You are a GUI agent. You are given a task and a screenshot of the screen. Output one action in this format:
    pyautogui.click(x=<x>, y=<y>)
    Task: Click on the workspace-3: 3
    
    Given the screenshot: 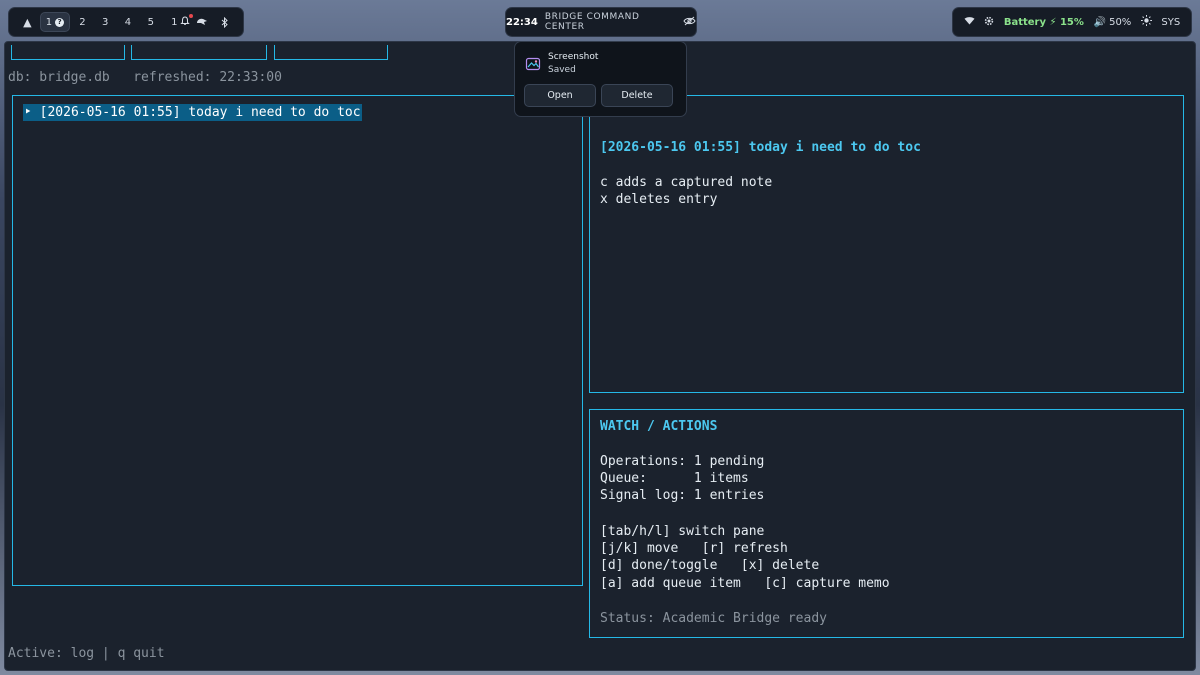 What is the action you would take?
    pyautogui.click(x=105, y=22)
    